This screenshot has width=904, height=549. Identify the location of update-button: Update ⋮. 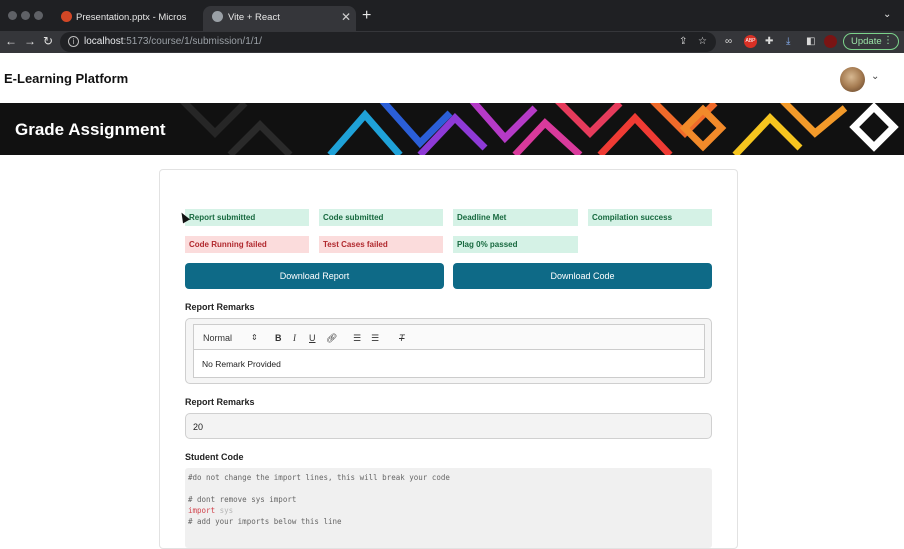
(871, 41).